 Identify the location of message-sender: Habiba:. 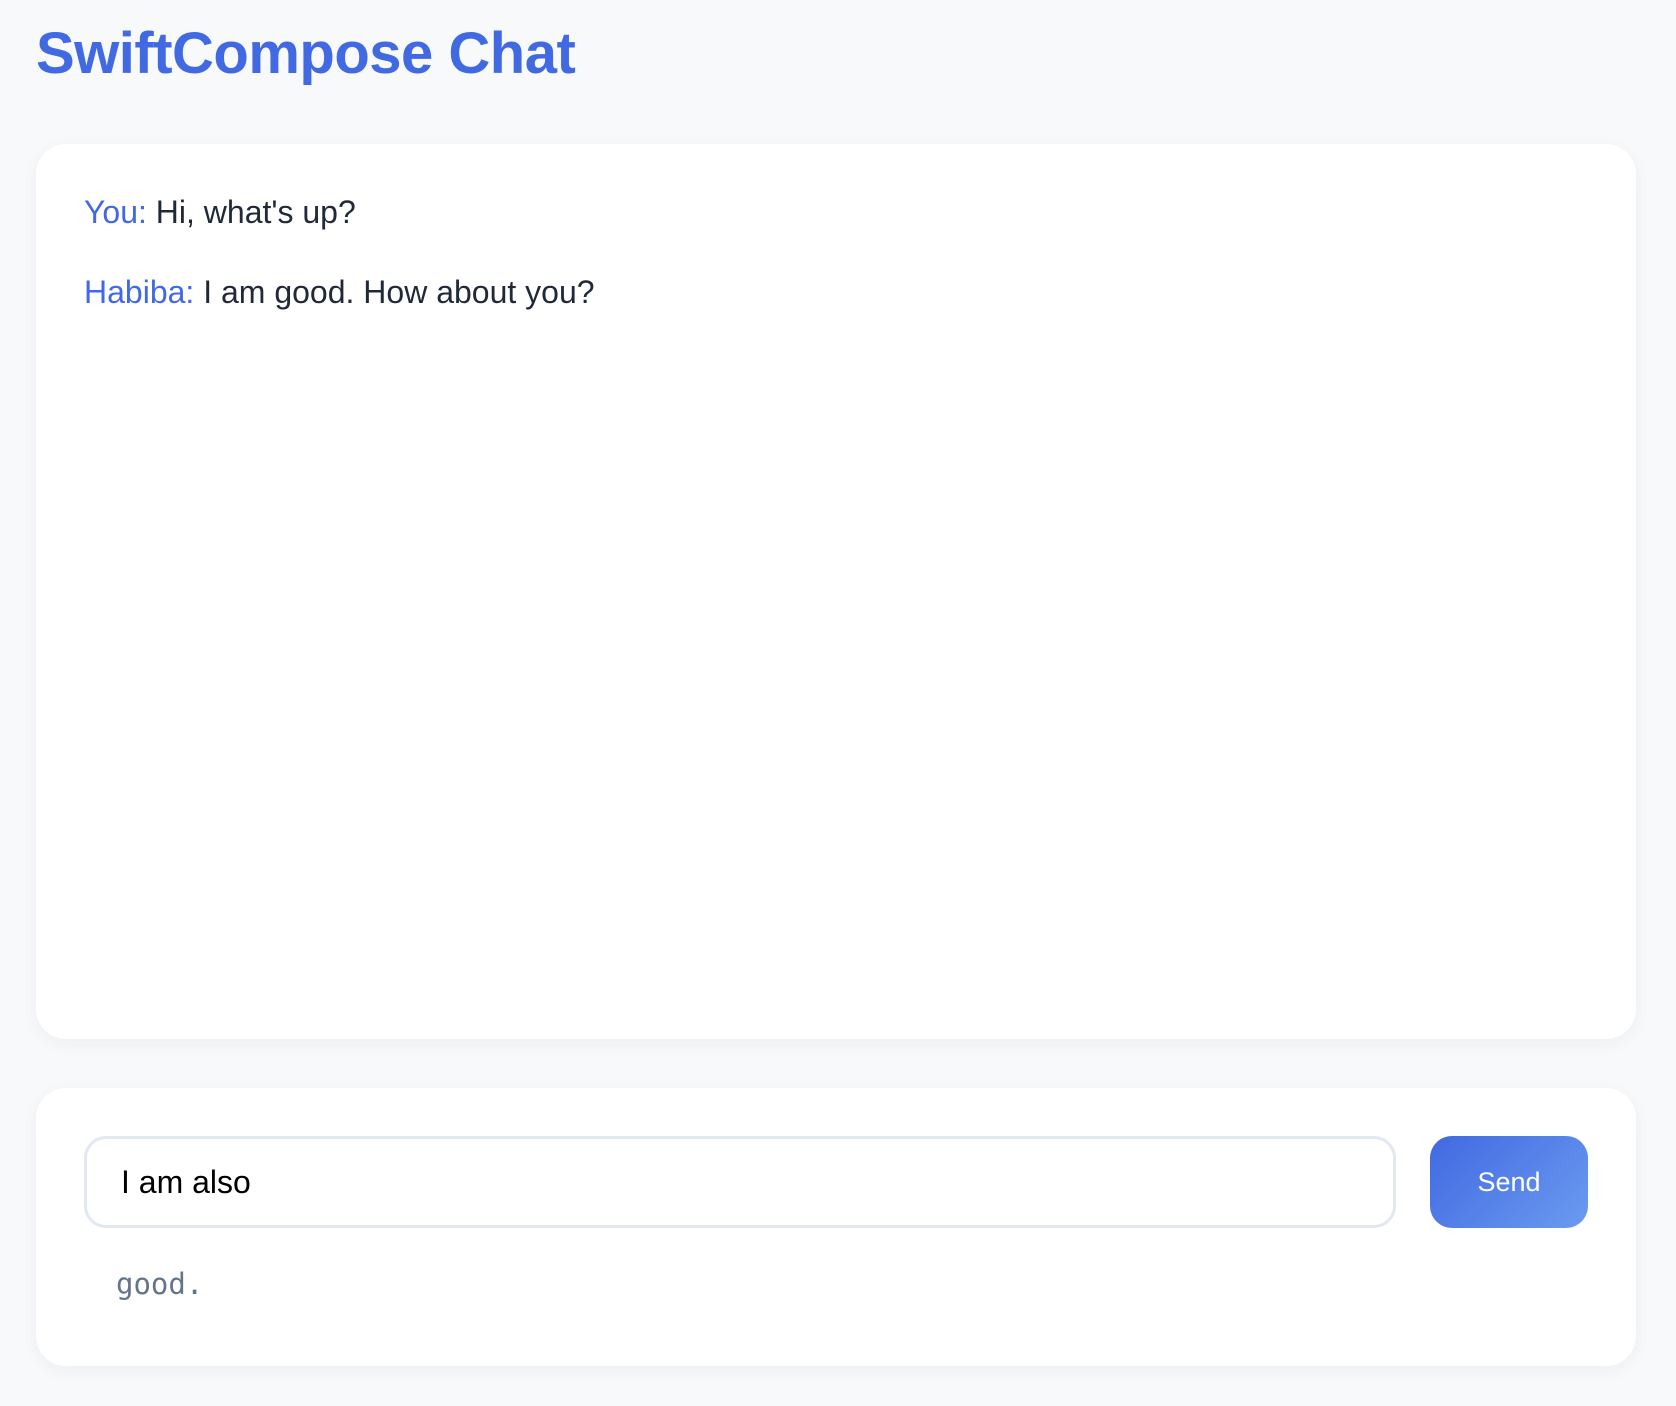
(139, 292).